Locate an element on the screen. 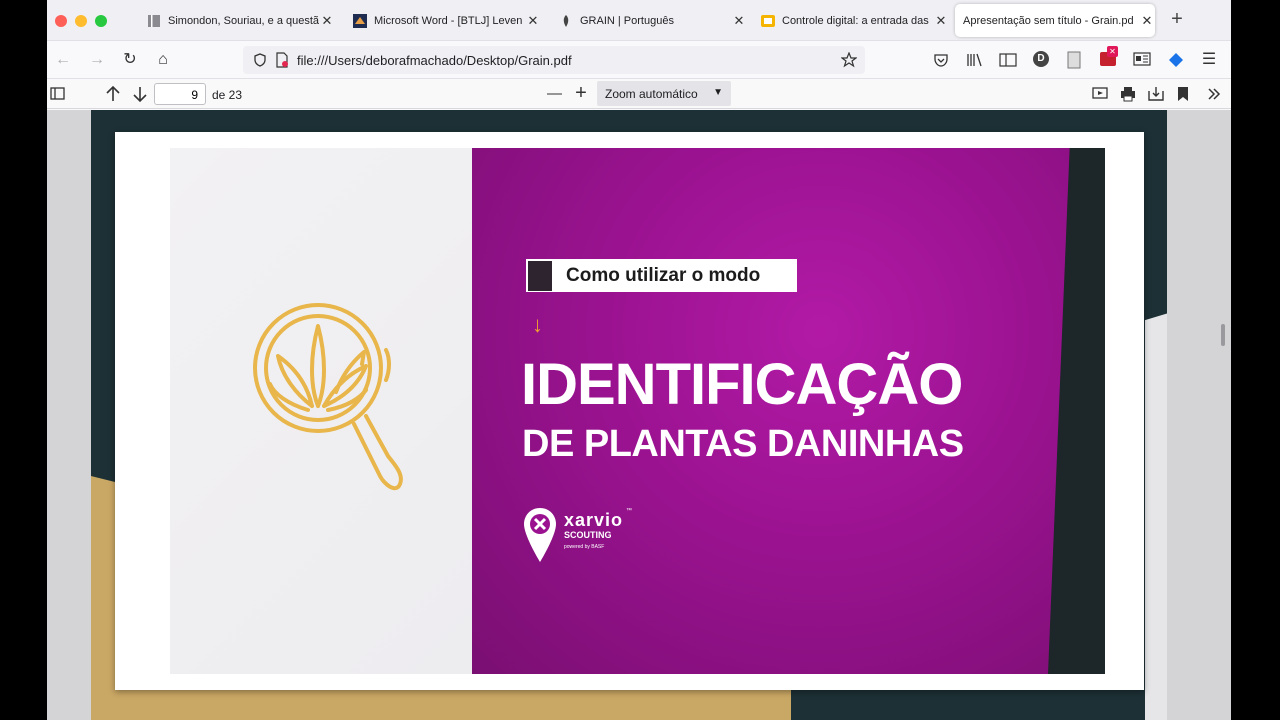 This screenshot has height=720, width=1280. account-avatar: D is located at coordinates (1041, 59).